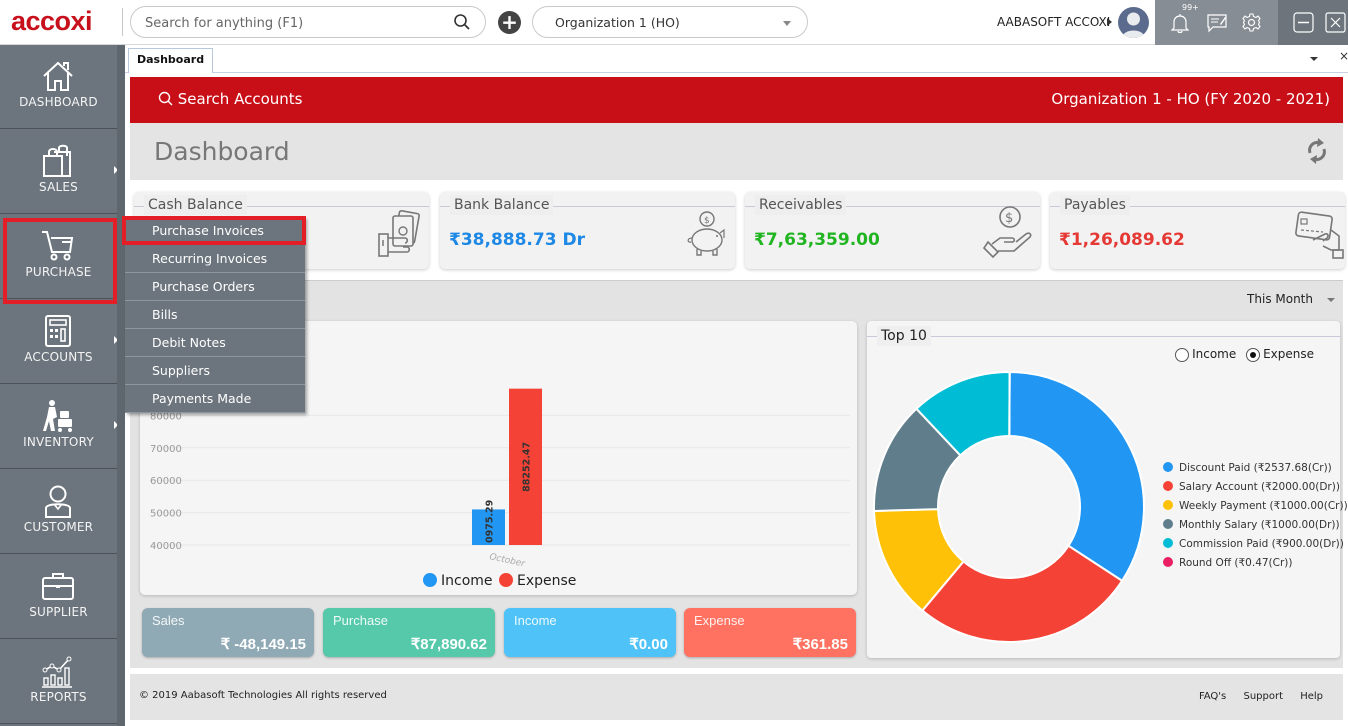 This screenshot has width=1348, height=726. I want to click on help-link: Help, so click(1311, 696).